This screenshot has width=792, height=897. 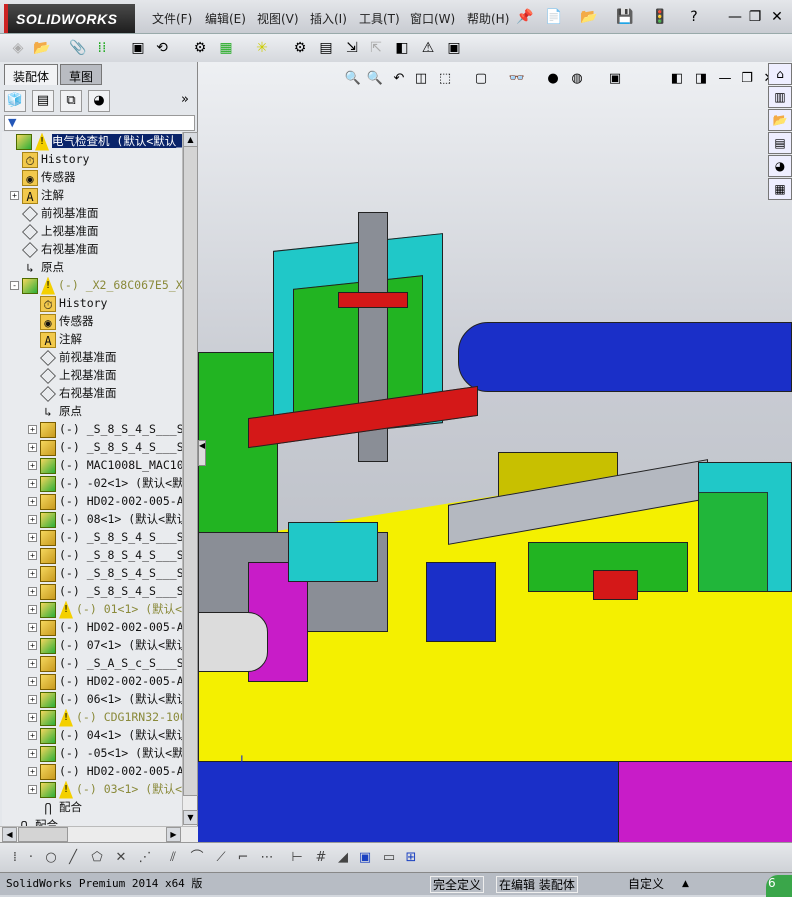 What do you see at coordinates (99, 123) in the screenshot?
I see `tree-filter-input: ▼` at bounding box center [99, 123].